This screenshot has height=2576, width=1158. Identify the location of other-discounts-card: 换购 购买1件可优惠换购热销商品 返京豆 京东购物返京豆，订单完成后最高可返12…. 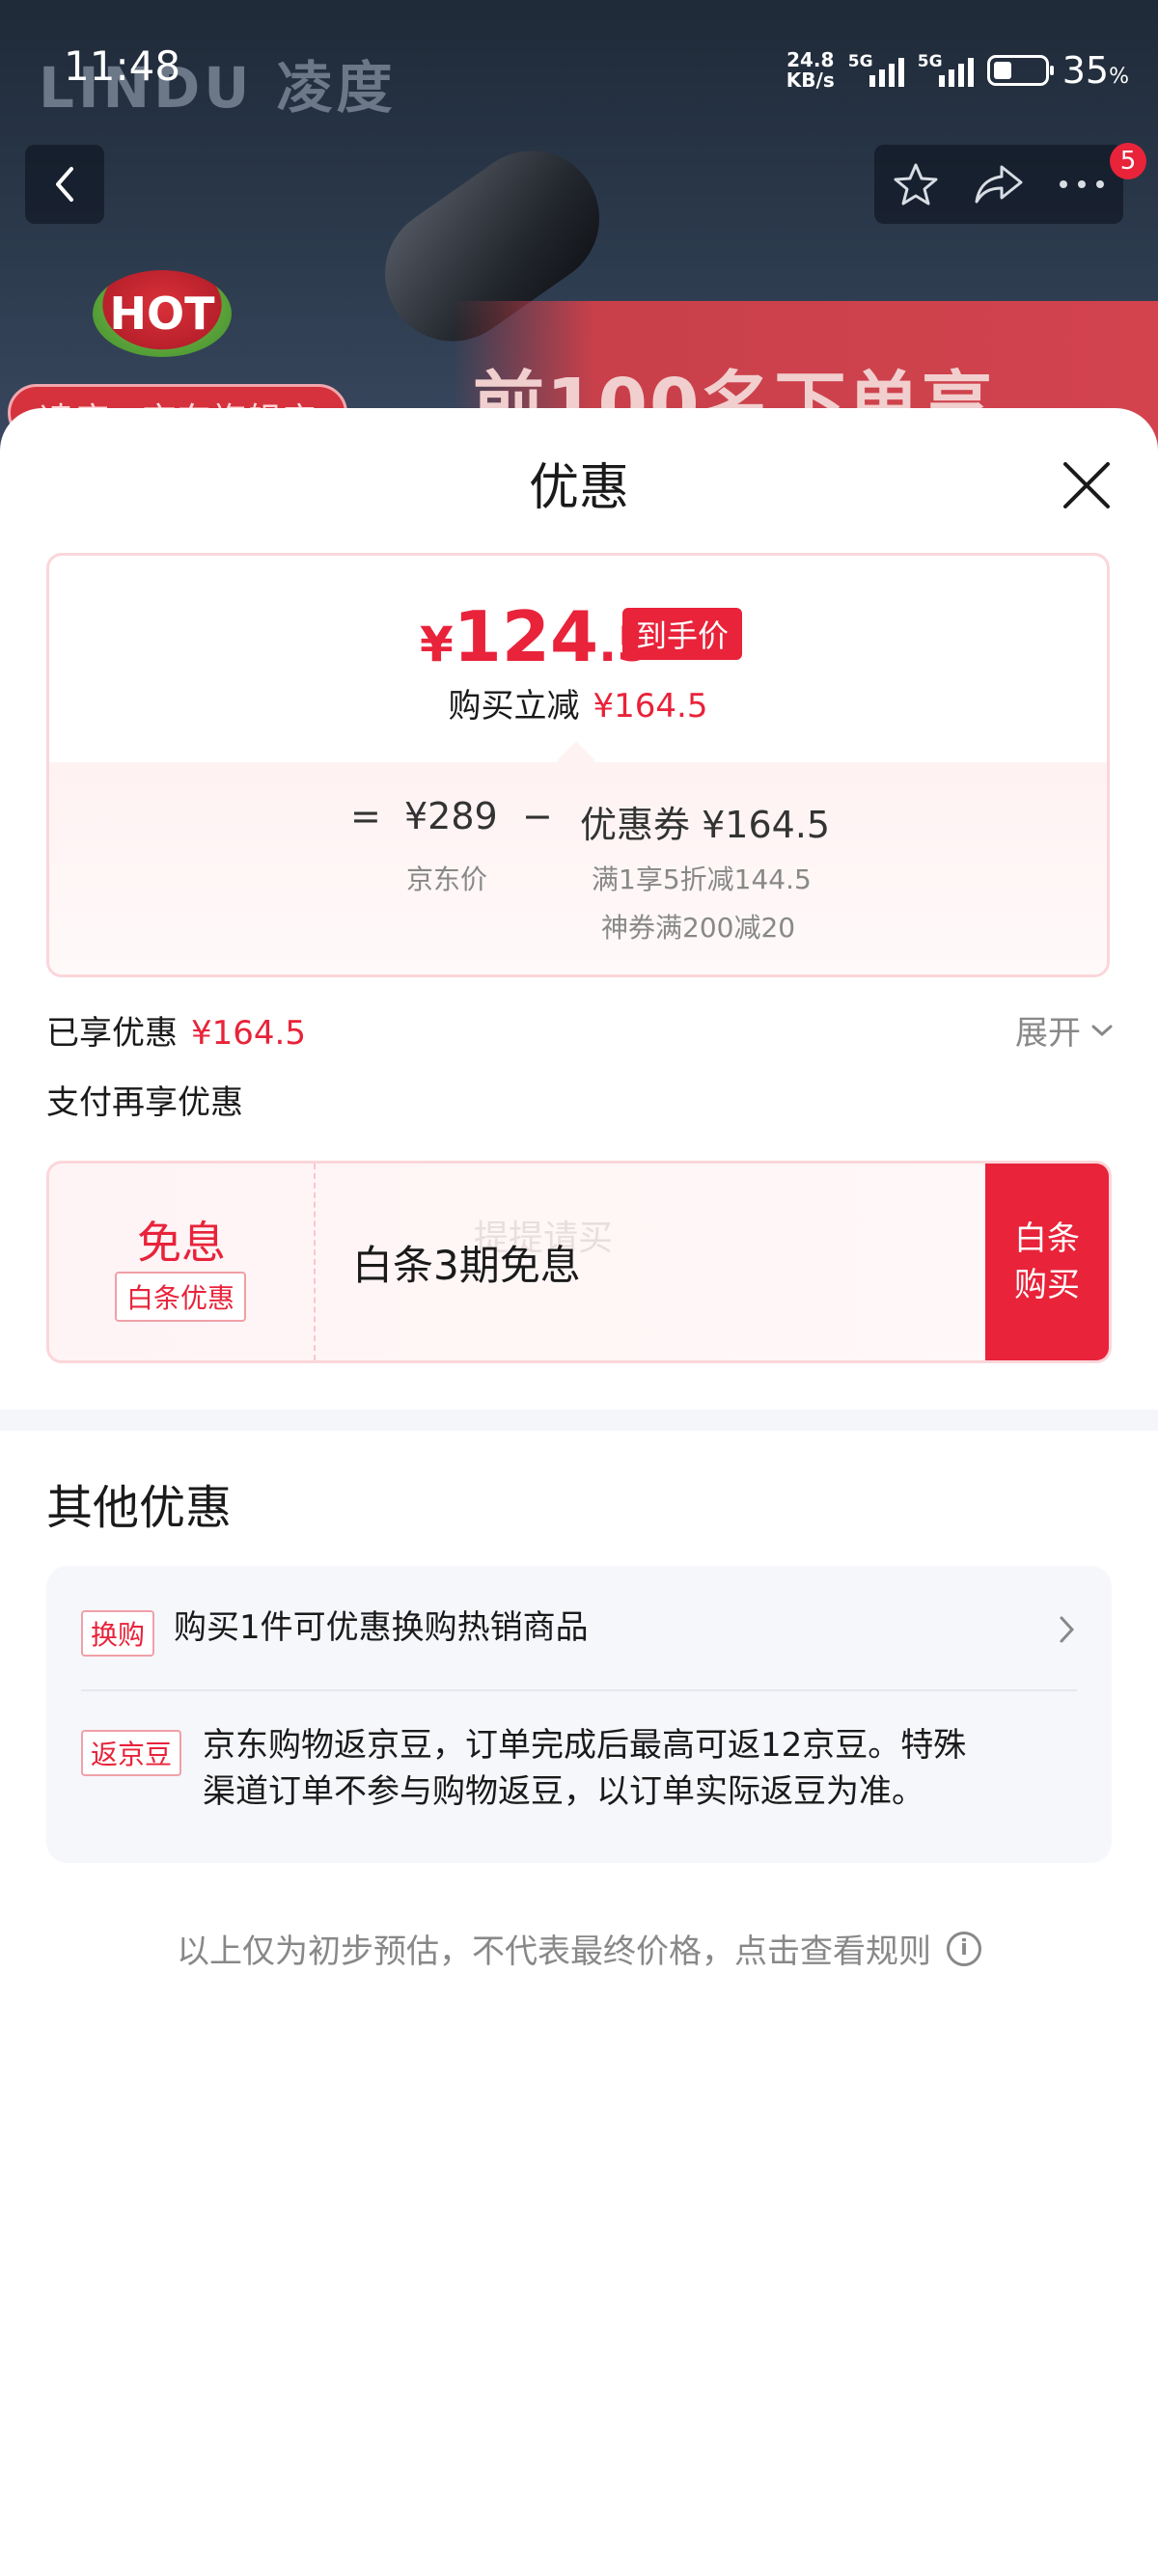
(579, 1715).